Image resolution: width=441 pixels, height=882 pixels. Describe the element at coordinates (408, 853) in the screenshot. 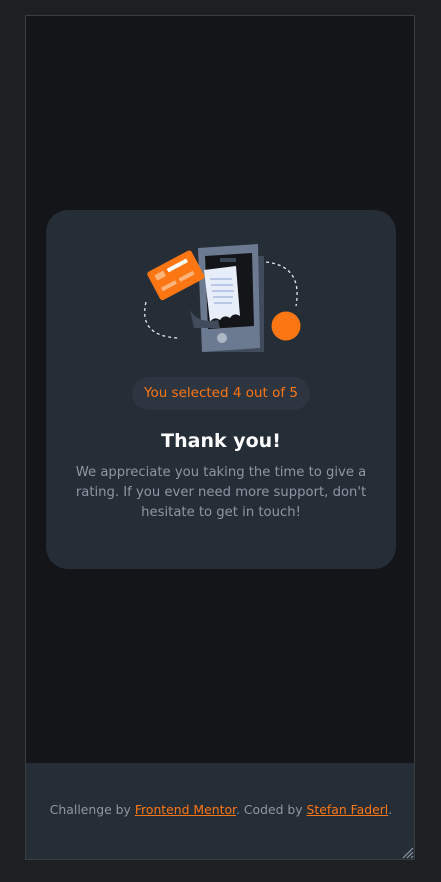

I see `resize-handle-icon` at that location.